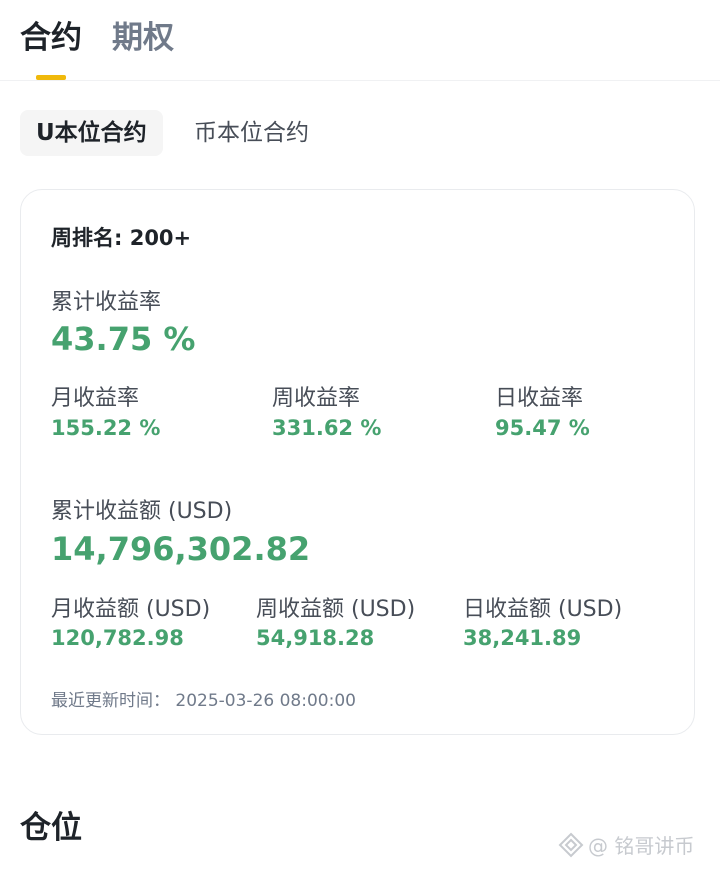  Describe the element at coordinates (51, 38) in the screenshot. I see `tab-contract: 合约` at that location.